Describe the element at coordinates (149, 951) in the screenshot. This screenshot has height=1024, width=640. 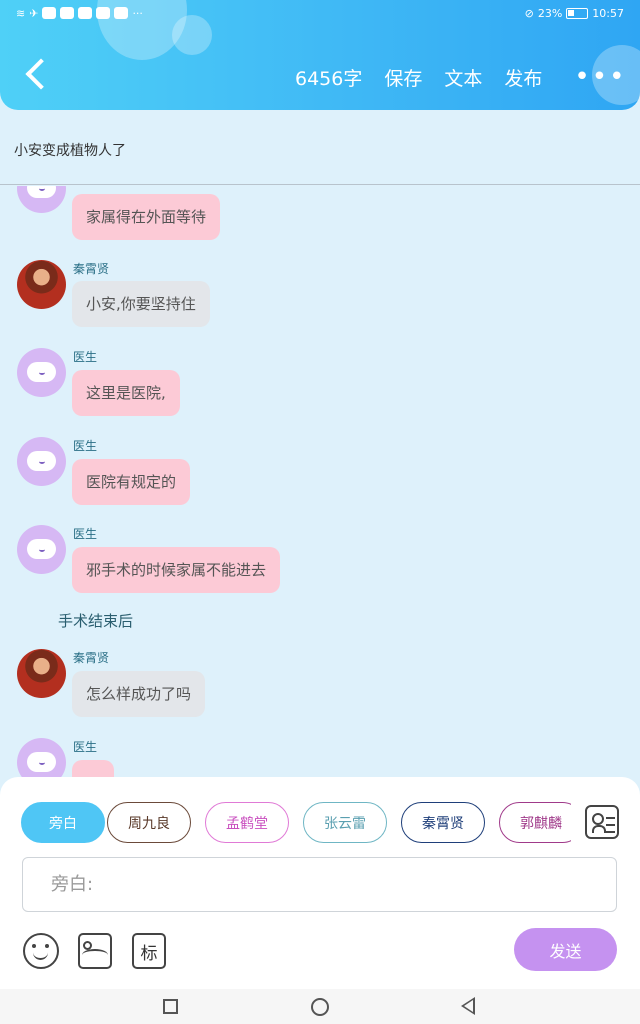
I see `mark-button: 标` at that location.